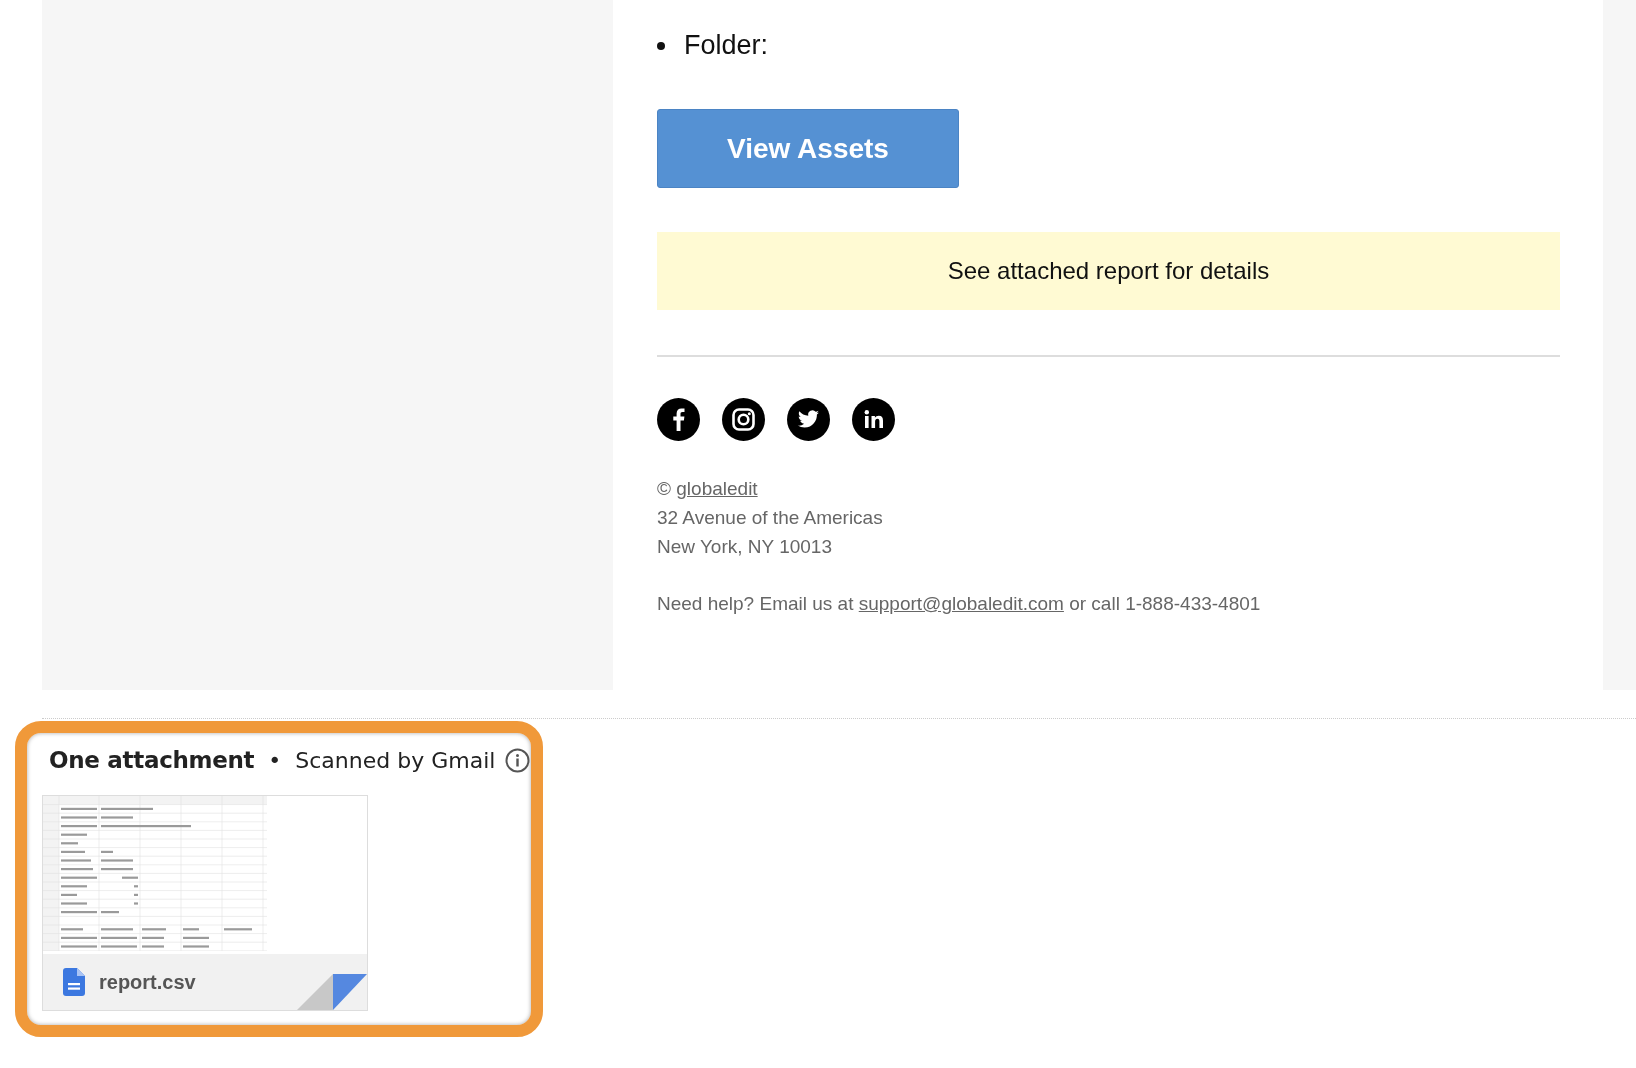 The height and width of the screenshot is (1068, 1636). What do you see at coordinates (518, 760) in the screenshot?
I see `info-icon` at bounding box center [518, 760].